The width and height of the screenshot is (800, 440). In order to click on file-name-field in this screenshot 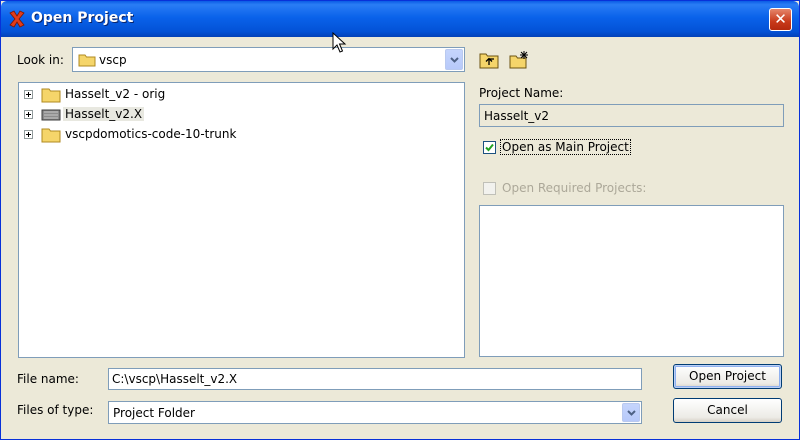, I will do `click(375, 379)`.